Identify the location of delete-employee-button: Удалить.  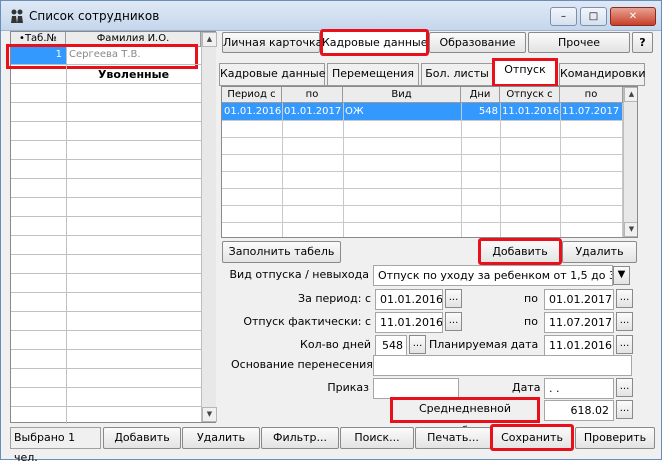
(221, 438).